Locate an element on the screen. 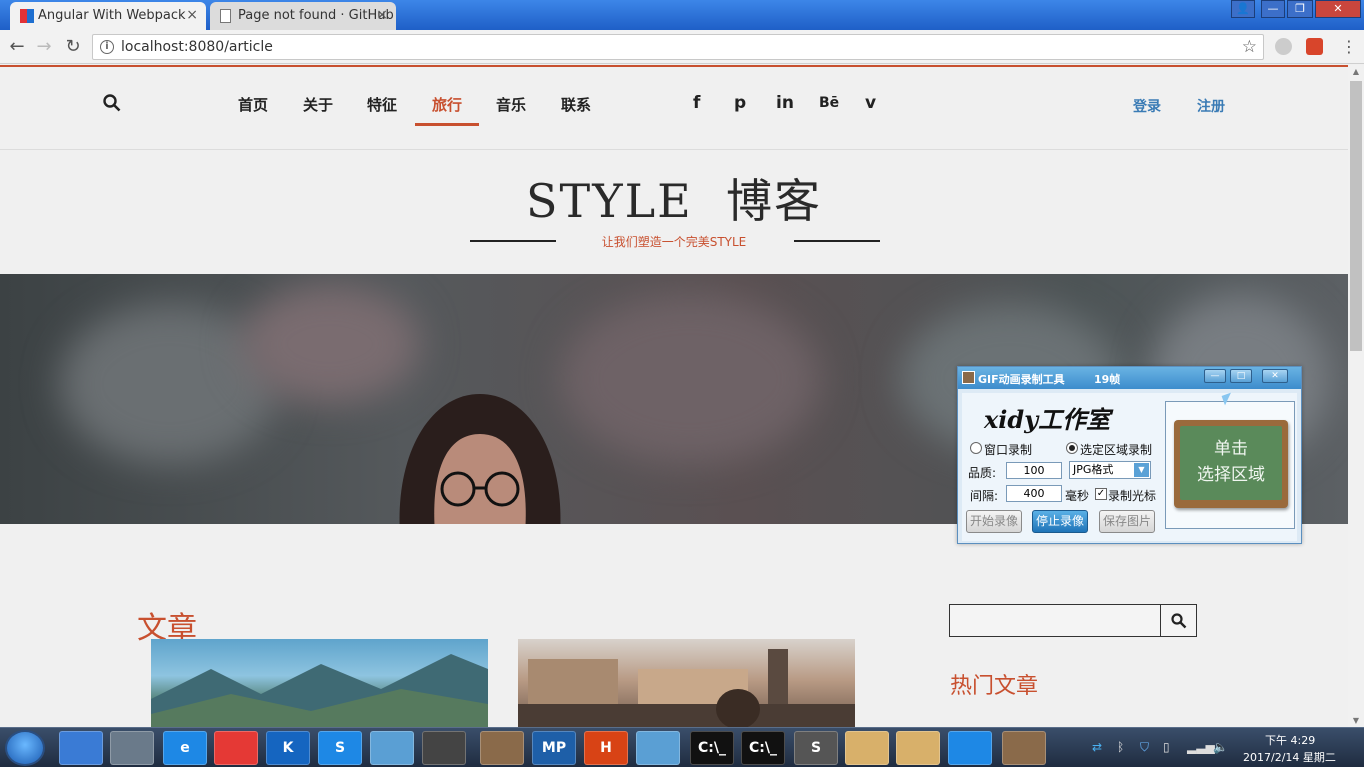  scrollbar-thumb is located at coordinates (1356, 216).